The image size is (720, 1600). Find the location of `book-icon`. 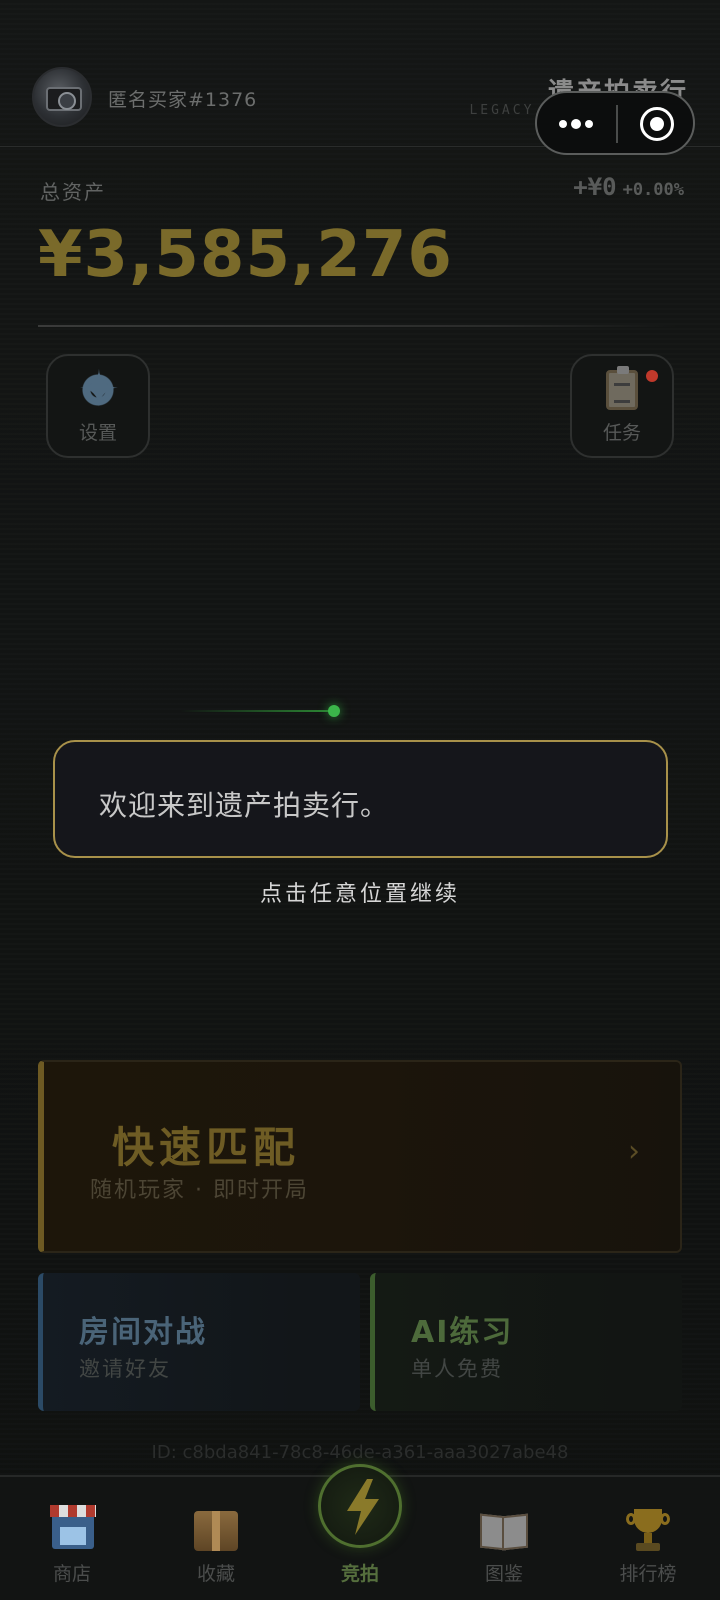

book-icon is located at coordinates (504, 1531).